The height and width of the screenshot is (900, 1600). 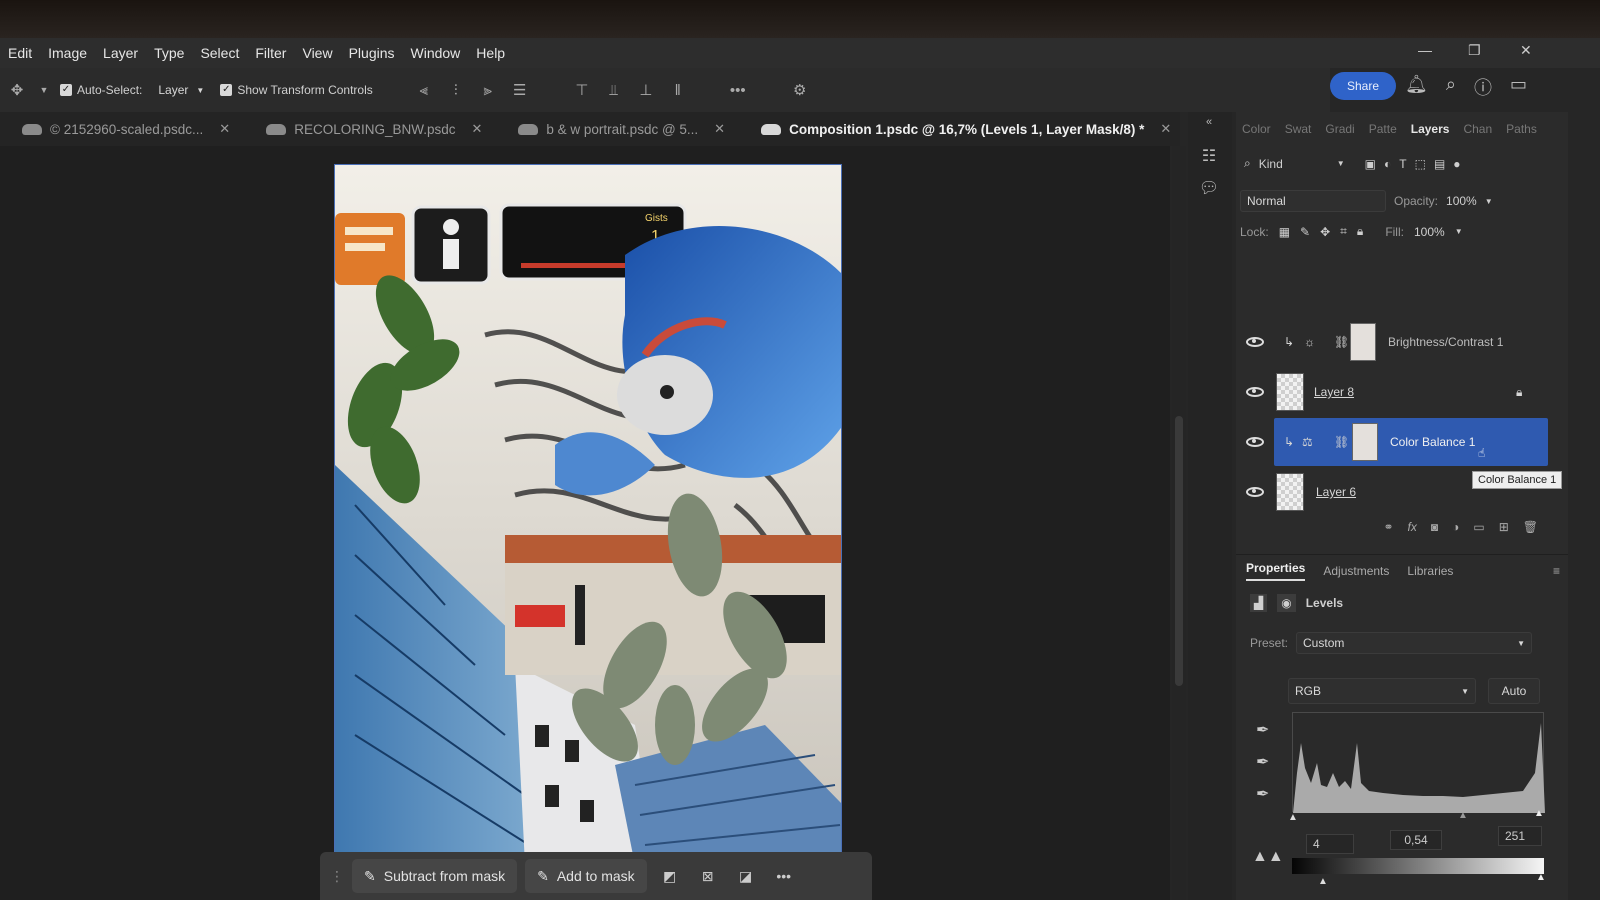 What do you see at coordinates (1323, 881) in the screenshot?
I see `output-black-slider: ▲` at bounding box center [1323, 881].